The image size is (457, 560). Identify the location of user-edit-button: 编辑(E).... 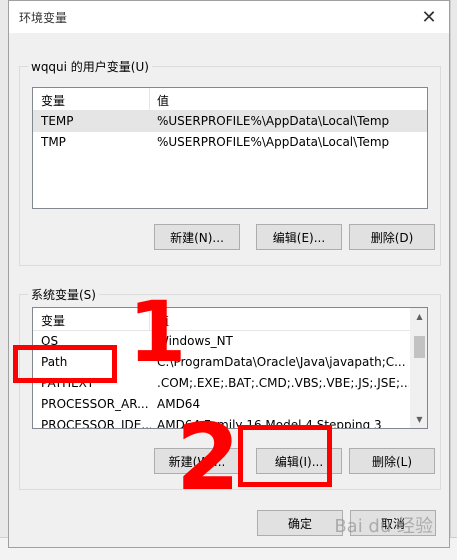
(299, 237).